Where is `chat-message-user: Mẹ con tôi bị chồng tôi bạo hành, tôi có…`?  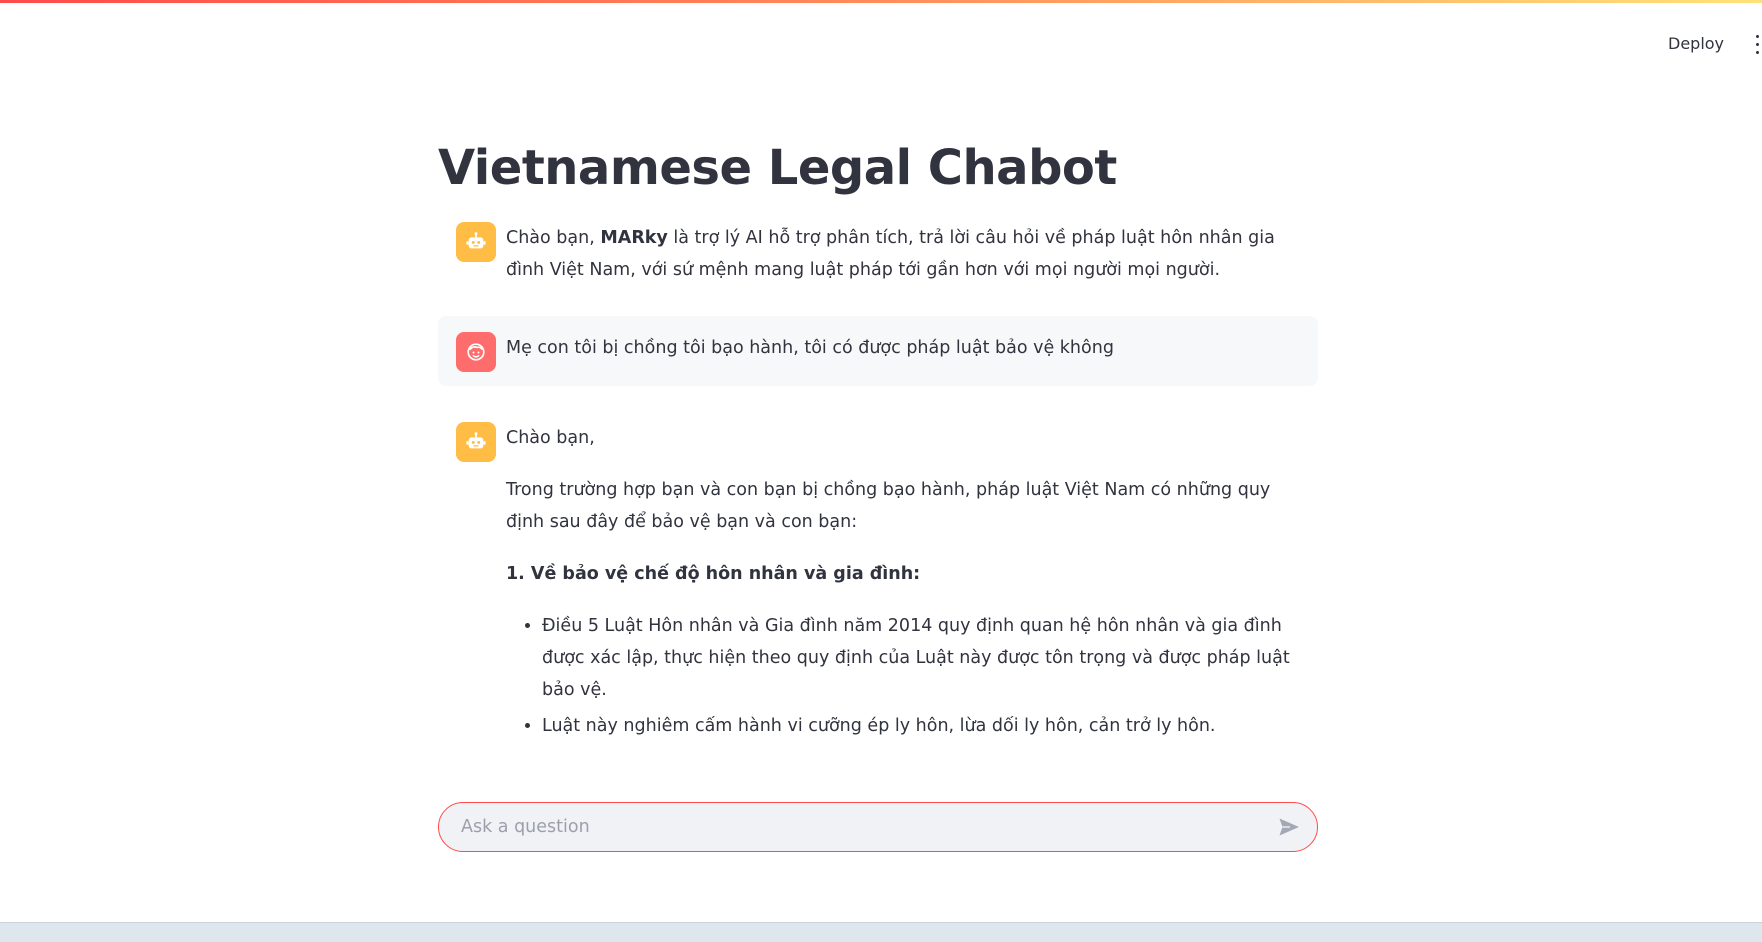
chat-message-user: Mẹ con tôi bị chồng tôi bạo hành, tôi có… is located at coordinates (878, 351).